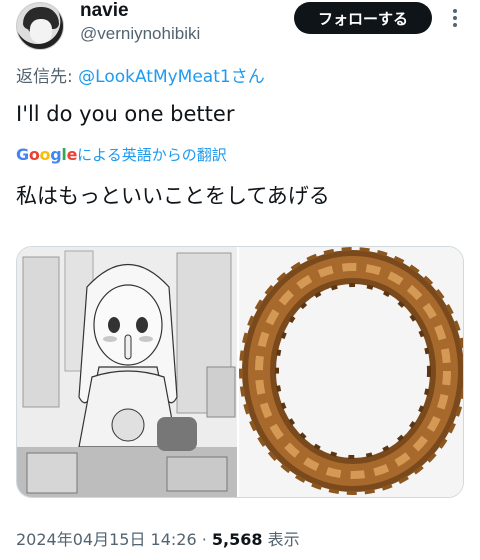 This screenshot has height=560, width=480. Describe the element at coordinates (106, 539) in the screenshot. I see `tweet-timestamp: 2024年04月15日 14:26` at that location.